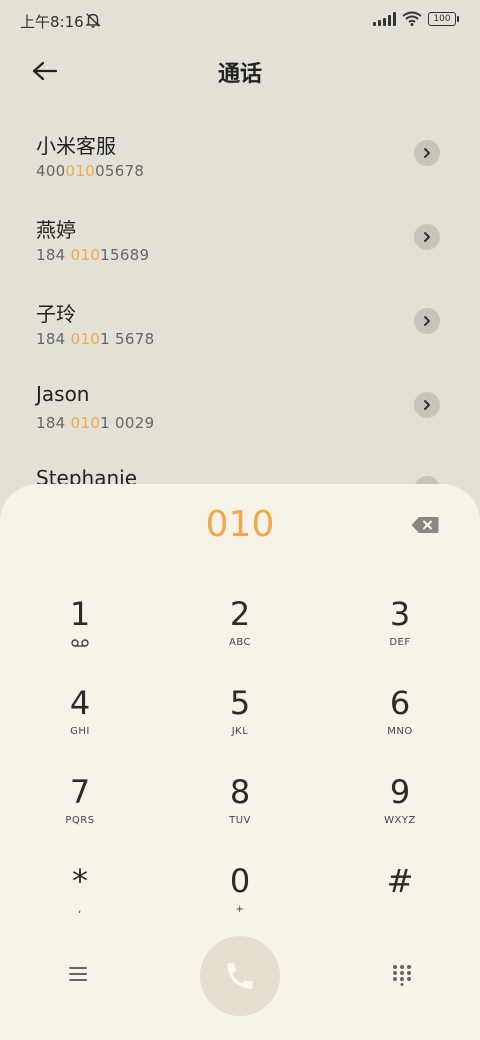  What do you see at coordinates (76, 146) in the screenshot?
I see `contact-name: 小米客服` at bounding box center [76, 146].